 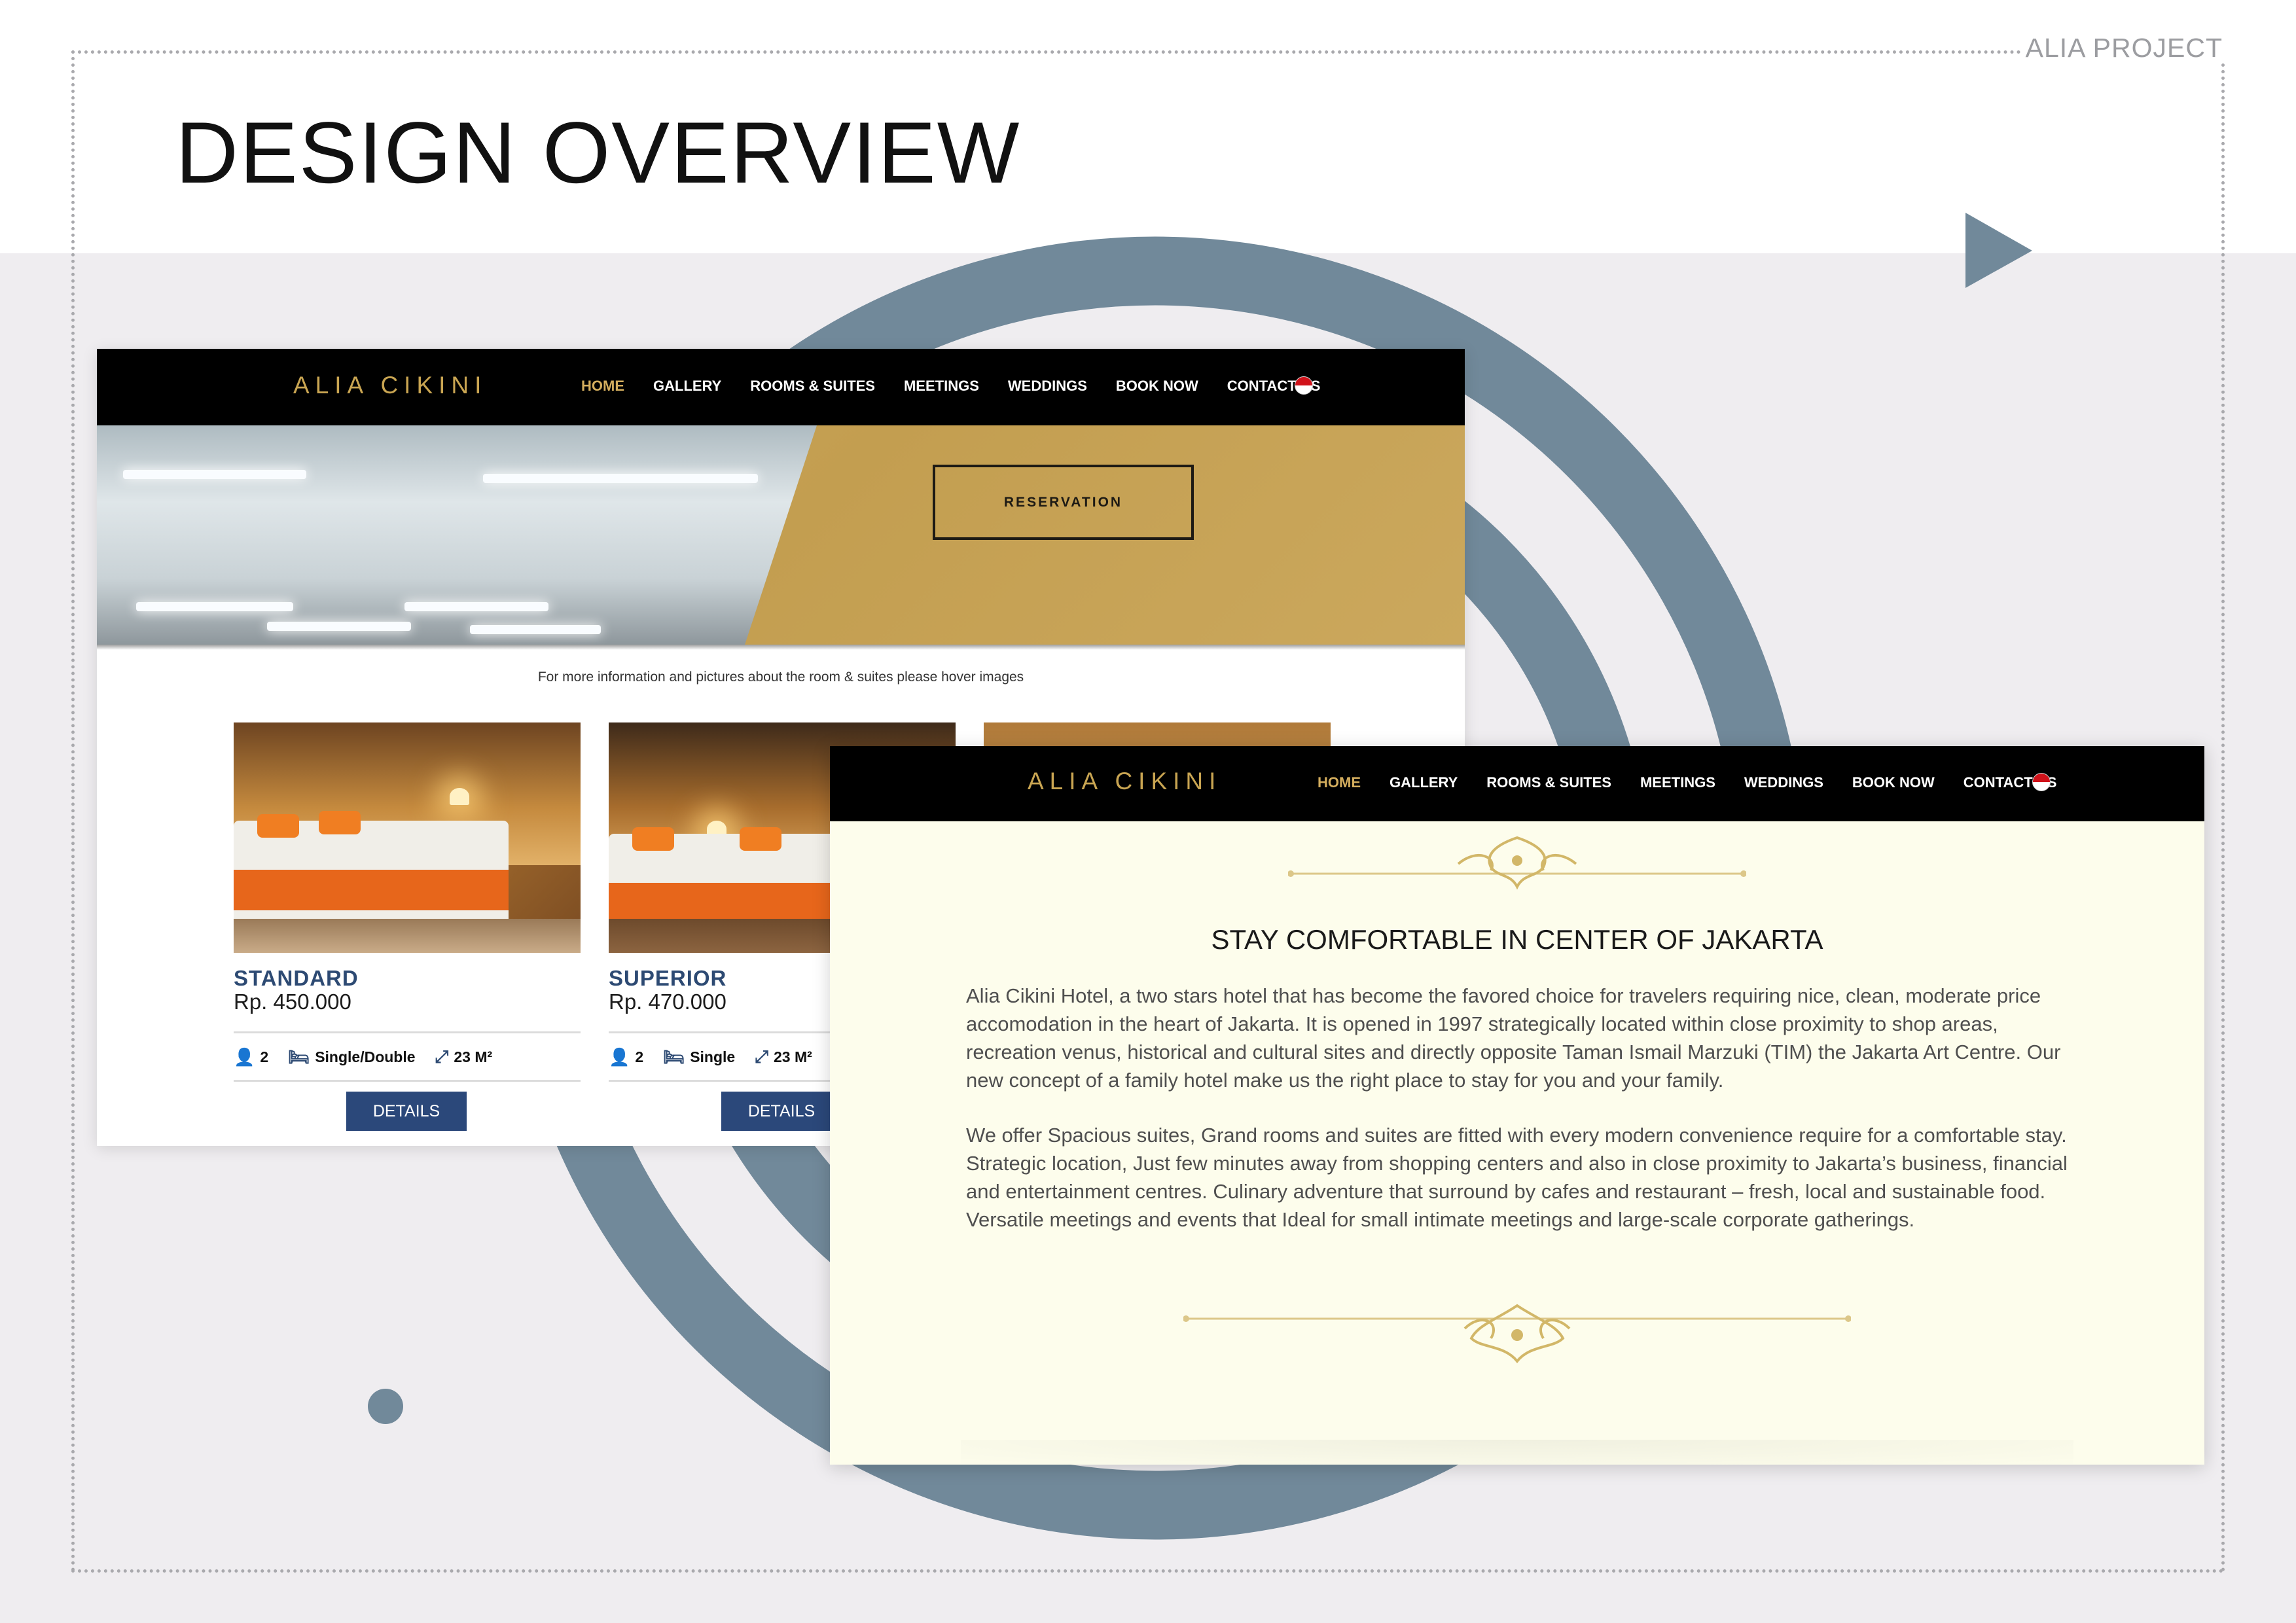 I want to click on room-name: SUPERIOR, so click(x=668, y=978).